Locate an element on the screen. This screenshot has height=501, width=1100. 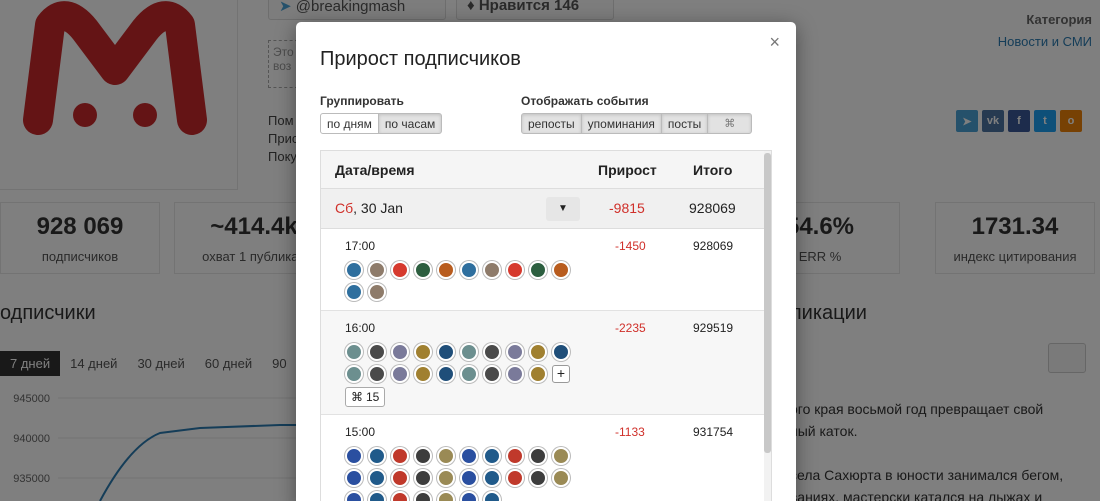
hour-row: 17:00 -1450 928069 is located at coordinates (546, 270).